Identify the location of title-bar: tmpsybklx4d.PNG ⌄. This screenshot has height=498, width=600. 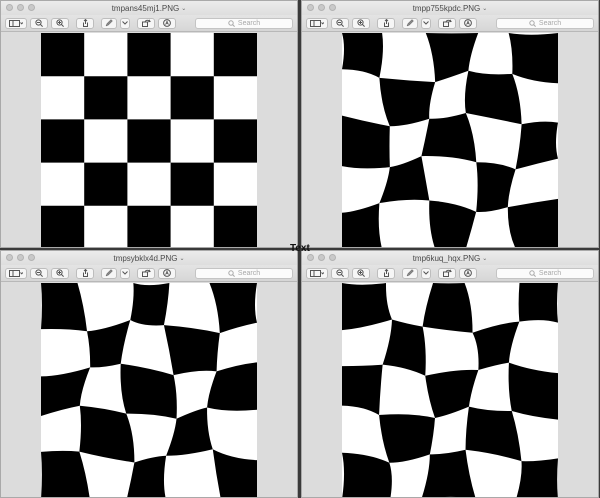
(149, 258).